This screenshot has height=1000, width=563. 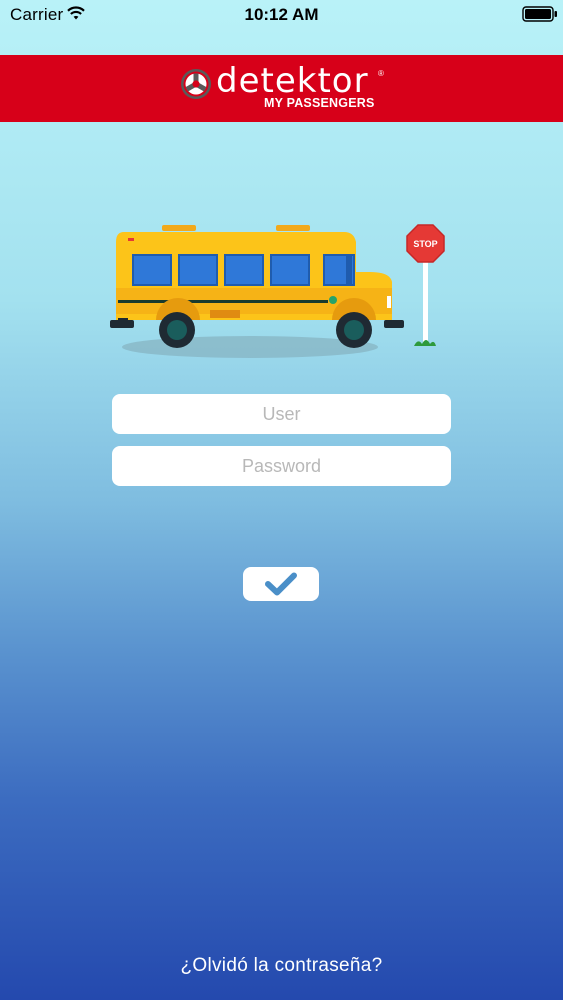 I want to click on login-submit-button, so click(x=281, y=584).